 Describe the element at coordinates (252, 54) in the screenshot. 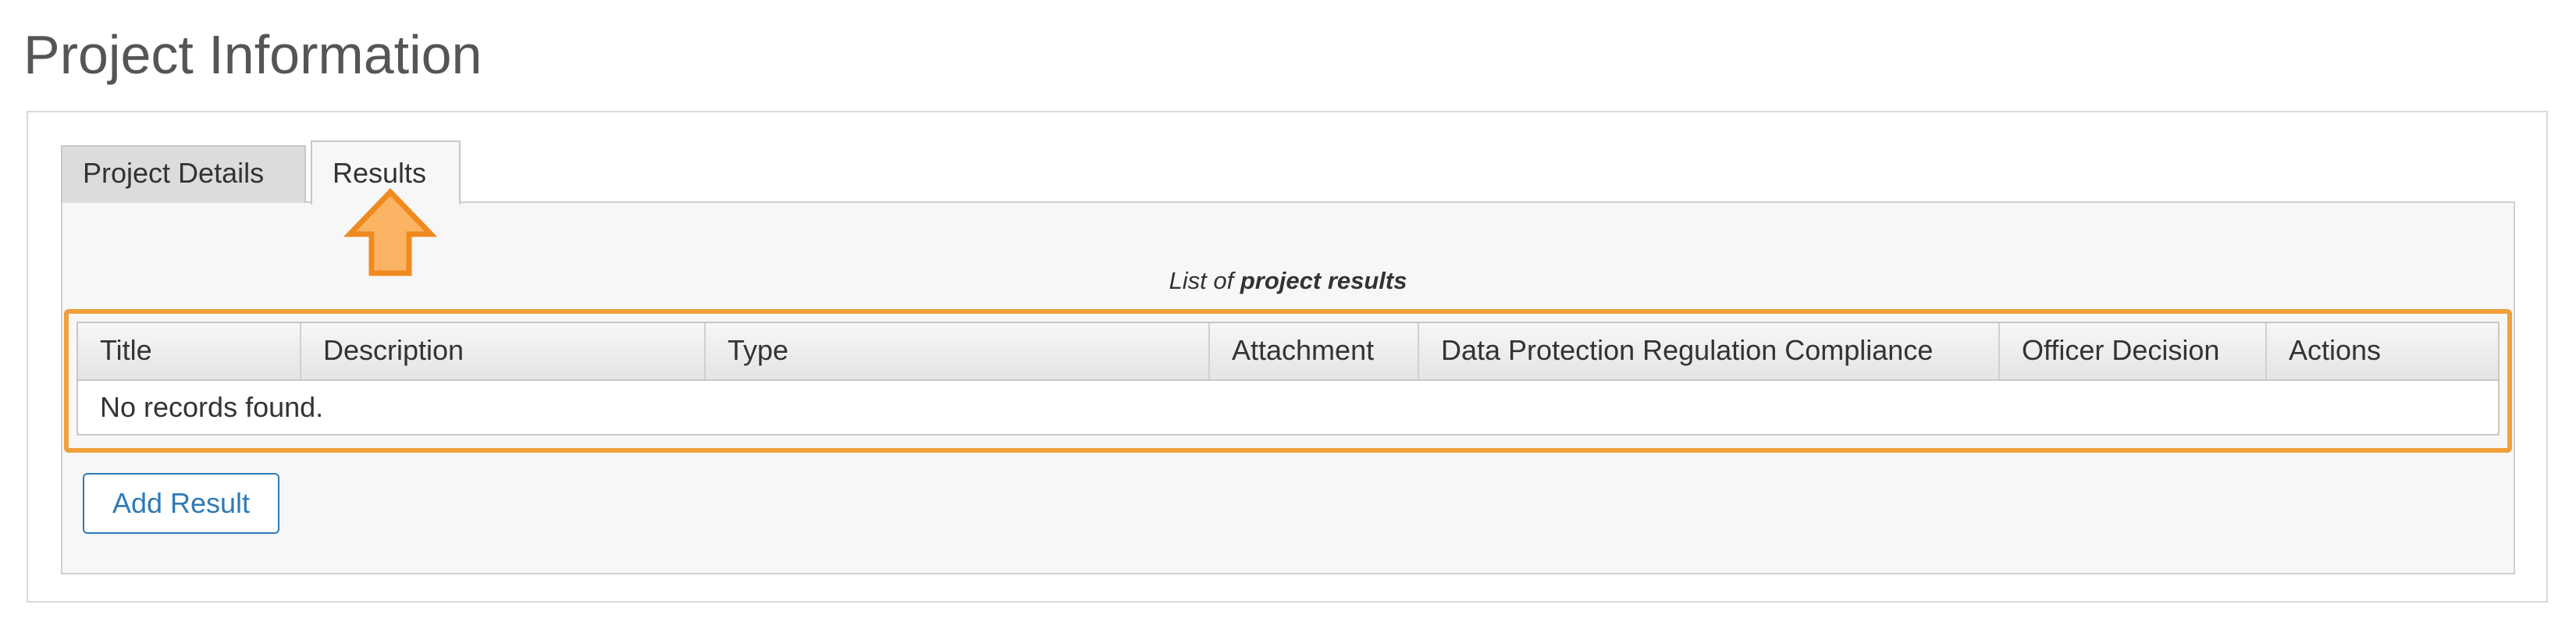

I see `page-title: Project Information` at that location.